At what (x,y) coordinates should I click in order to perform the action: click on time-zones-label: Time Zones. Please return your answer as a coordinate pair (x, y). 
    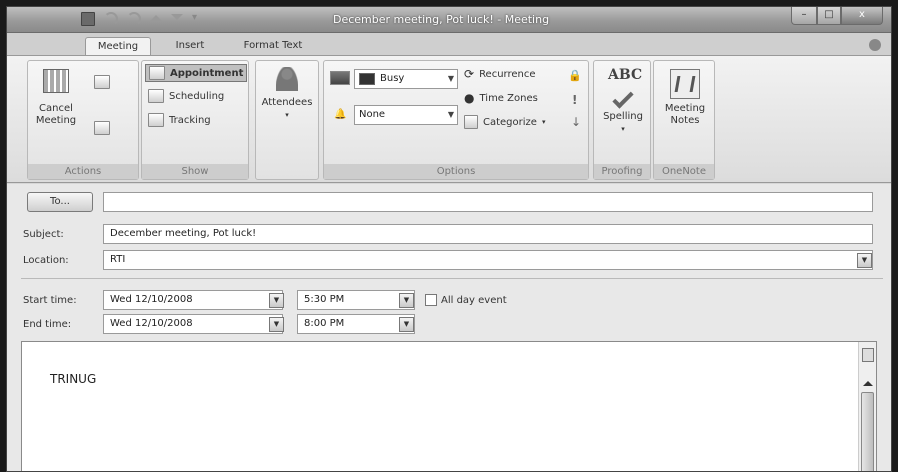
    Looking at the image, I should click on (508, 98).